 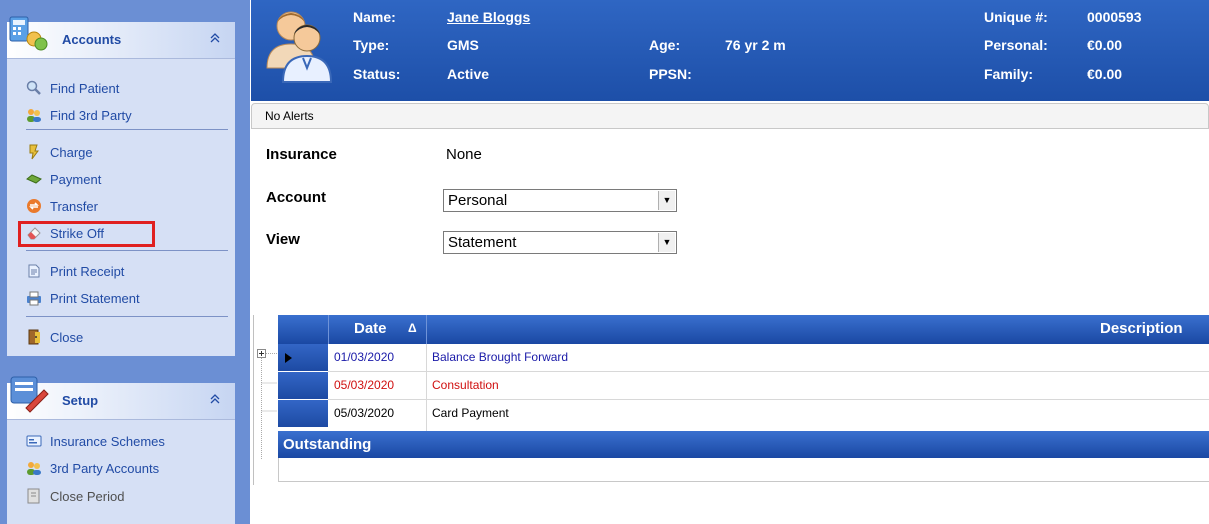 What do you see at coordinates (29, 394) in the screenshot?
I see `setup-icon` at bounding box center [29, 394].